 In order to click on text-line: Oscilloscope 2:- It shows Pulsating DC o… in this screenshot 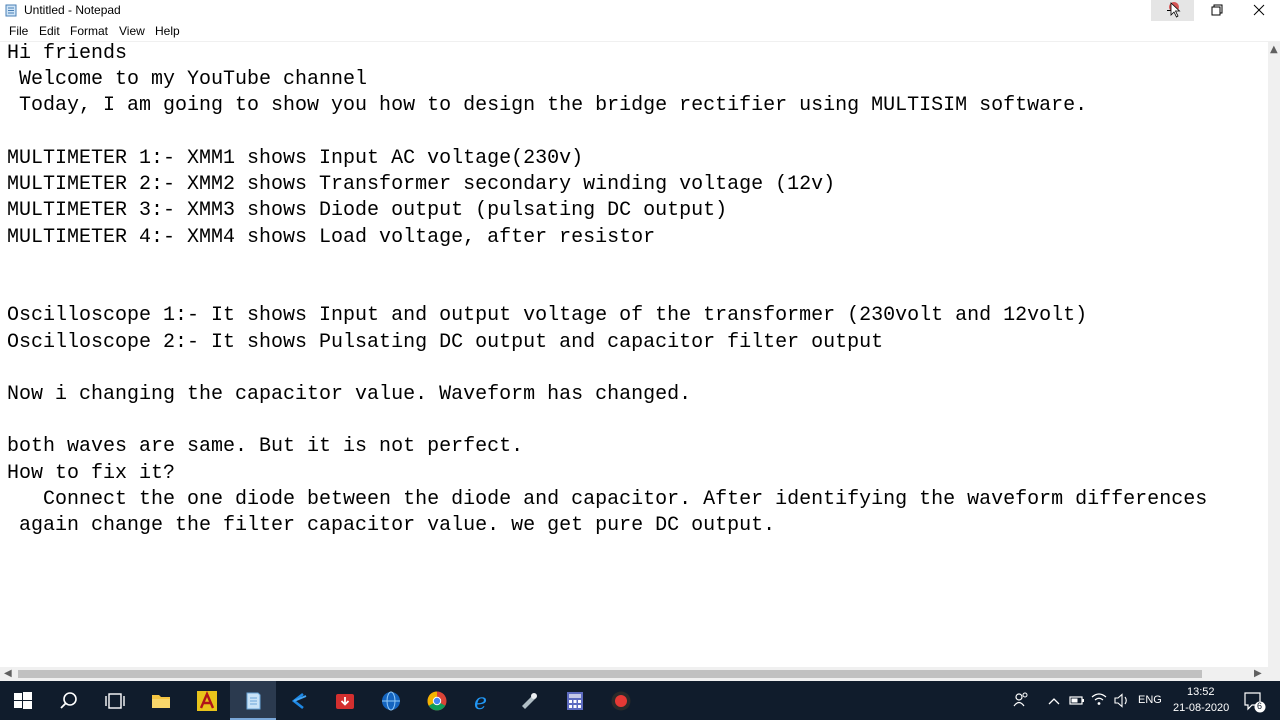, I will do `click(445, 342)`.